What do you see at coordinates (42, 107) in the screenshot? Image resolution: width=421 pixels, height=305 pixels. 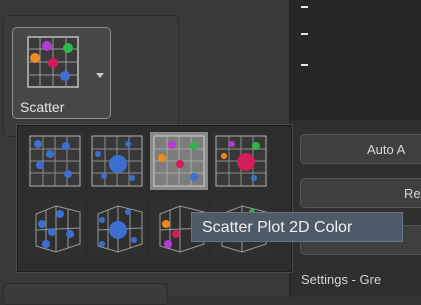 I see `scatter-button-label: Scatter` at bounding box center [42, 107].